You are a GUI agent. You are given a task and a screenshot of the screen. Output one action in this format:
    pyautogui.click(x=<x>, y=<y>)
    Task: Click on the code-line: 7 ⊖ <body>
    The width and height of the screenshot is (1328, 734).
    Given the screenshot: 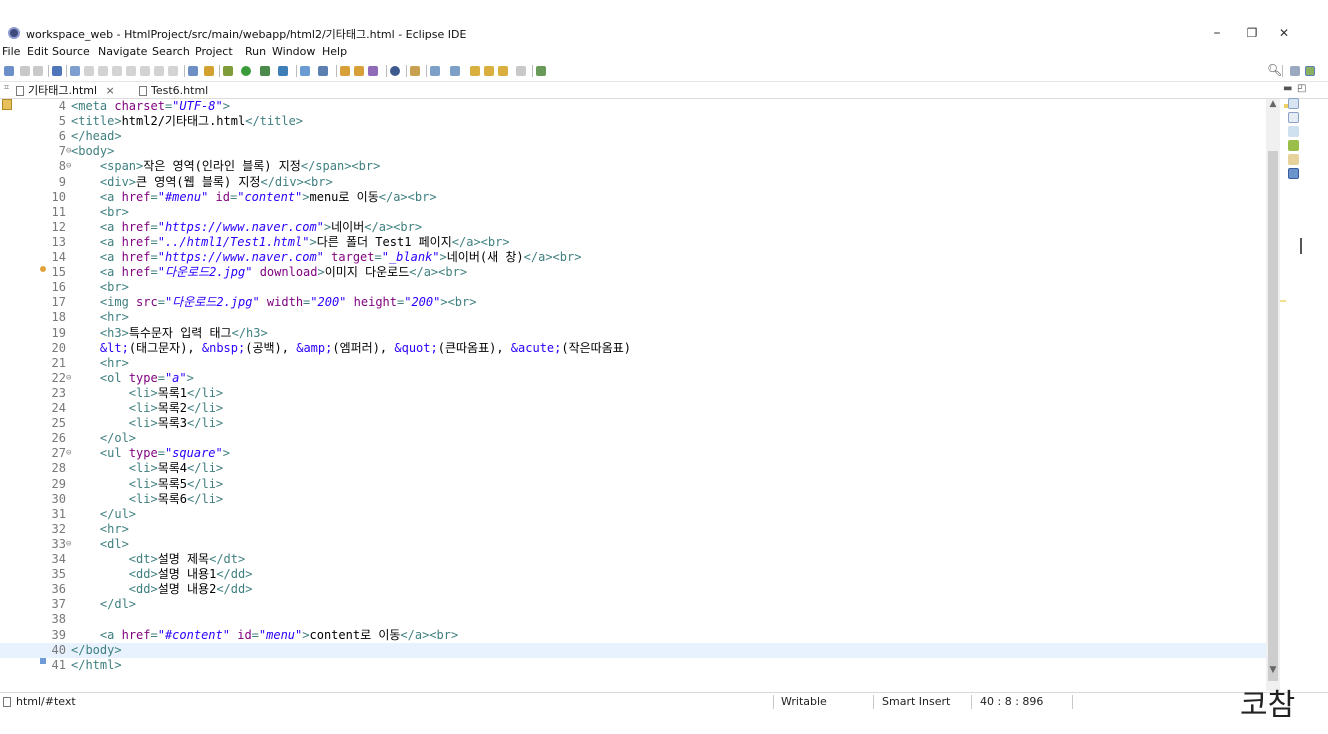 What is the action you would take?
    pyautogui.click(x=633, y=151)
    